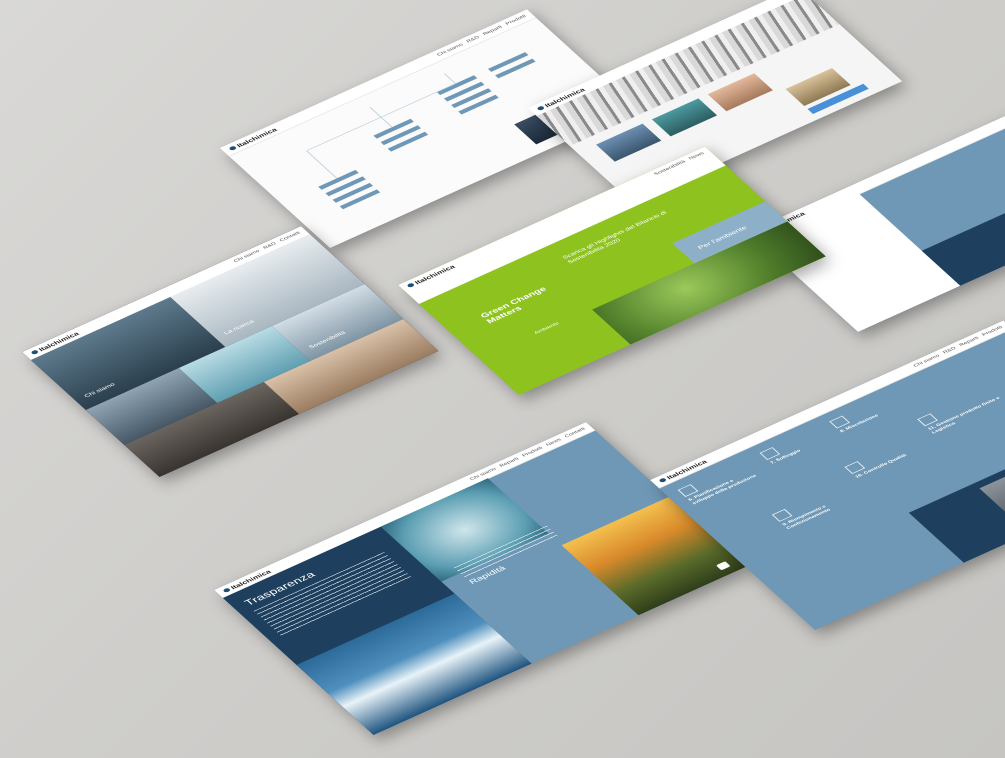 The height and width of the screenshot is (758, 1005). What do you see at coordinates (553, 442) in the screenshot?
I see `nav-link: News` at bounding box center [553, 442].